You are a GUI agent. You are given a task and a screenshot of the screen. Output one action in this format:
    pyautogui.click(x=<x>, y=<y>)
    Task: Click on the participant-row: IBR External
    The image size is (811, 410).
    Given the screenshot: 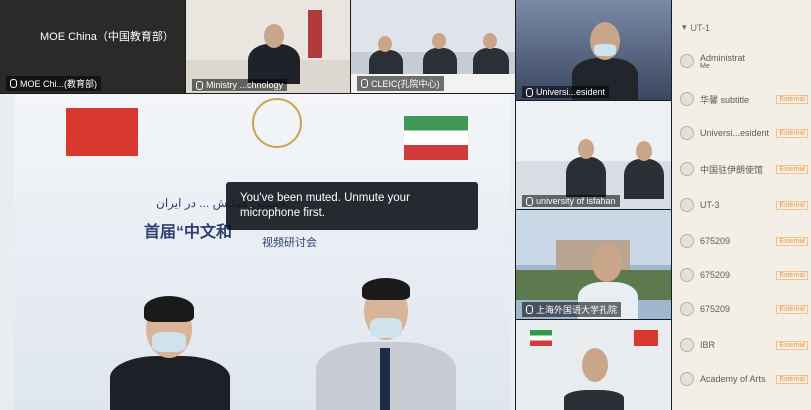 What is the action you would take?
    pyautogui.click(x=744, y=345)
    